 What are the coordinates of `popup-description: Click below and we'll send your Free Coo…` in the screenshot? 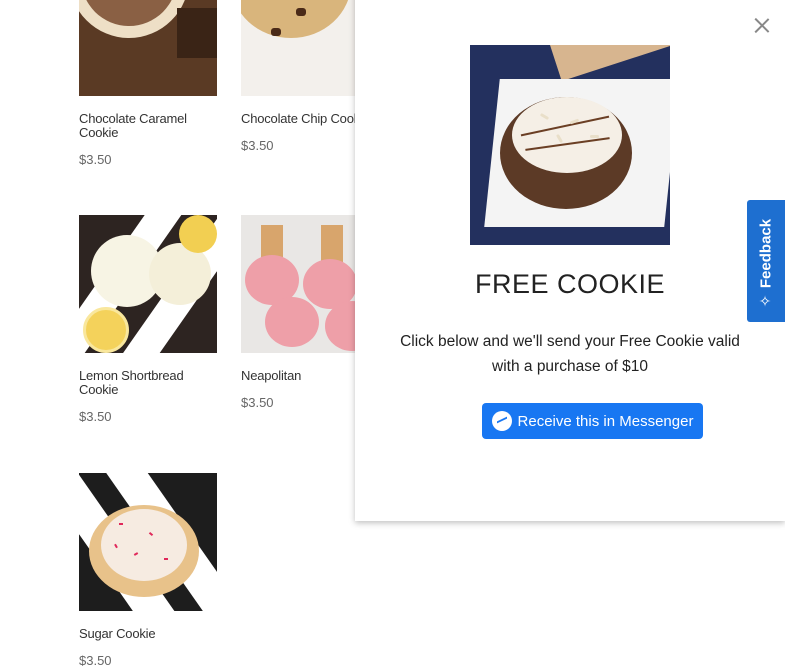 It's located at (570, 354).